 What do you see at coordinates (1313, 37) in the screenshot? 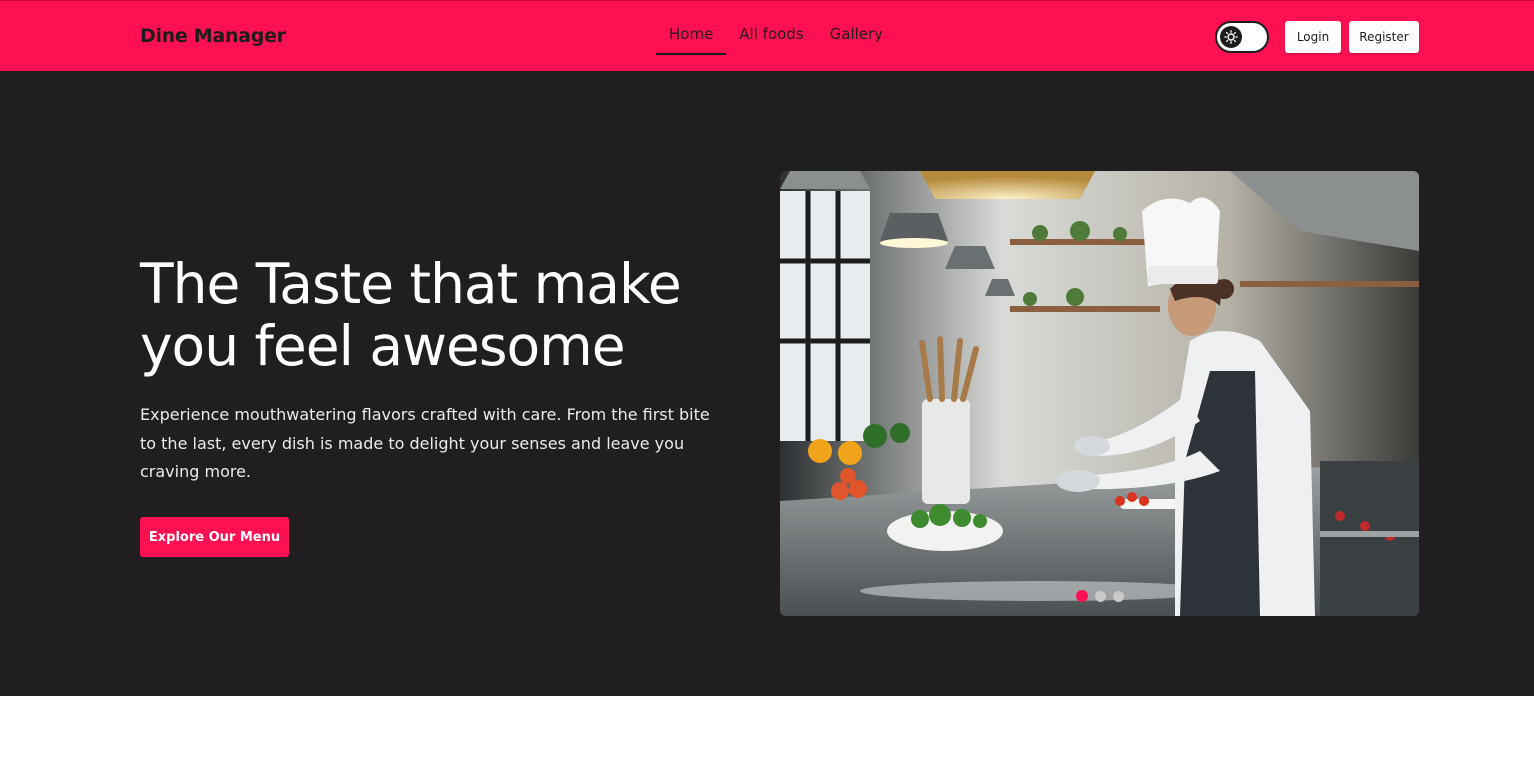
I see `login-button: Login` at bounding box center [1313, 37].